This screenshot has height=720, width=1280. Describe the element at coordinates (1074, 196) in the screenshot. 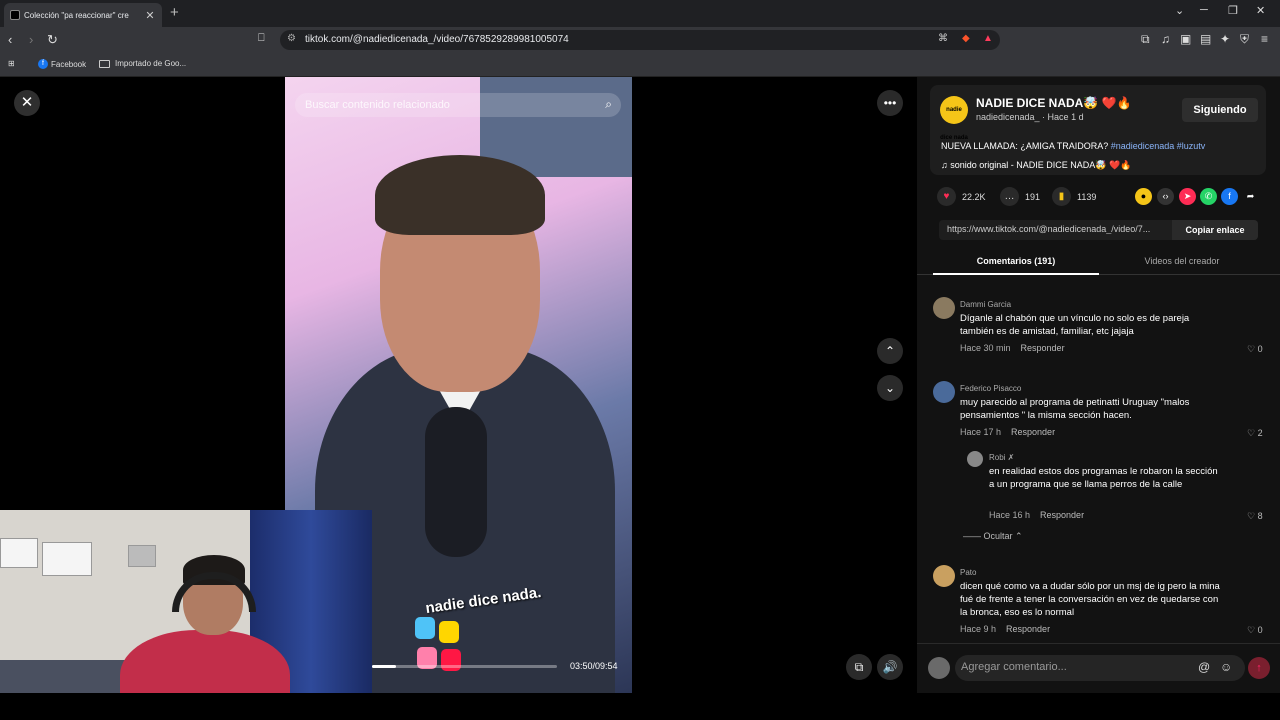

I see `save-button: ▮ 1139` at that location.